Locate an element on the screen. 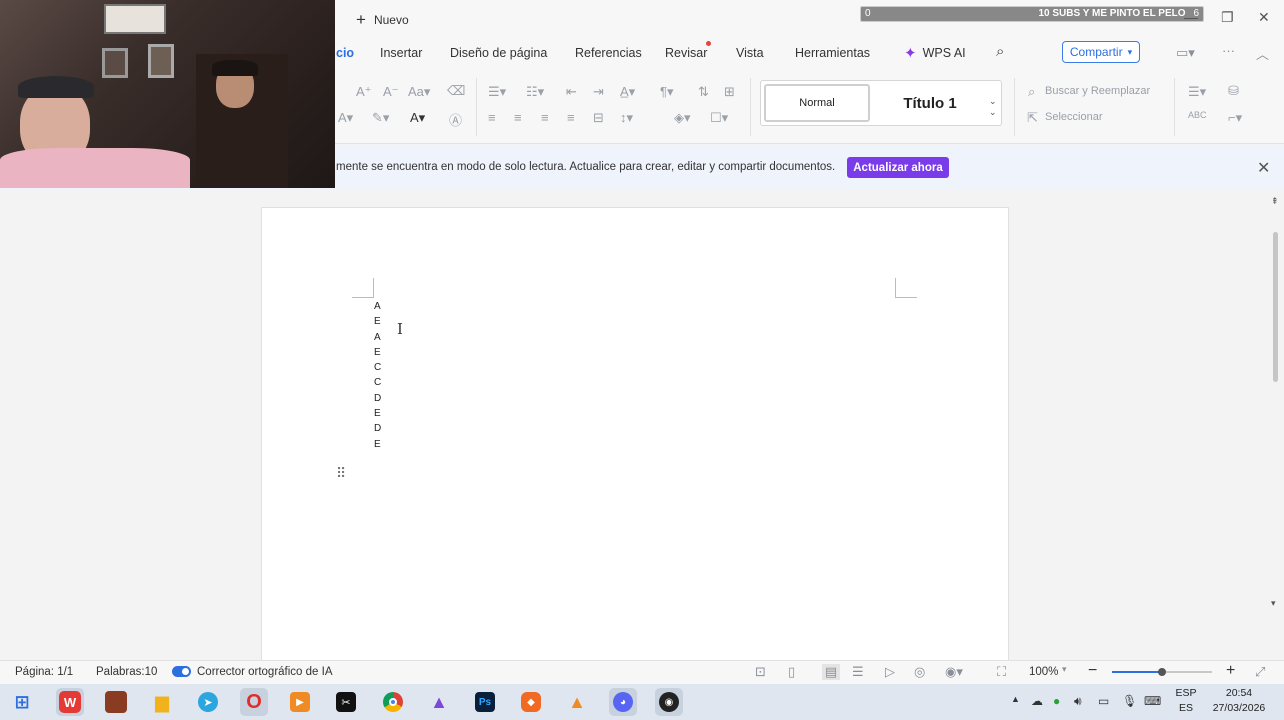  highlight-icon: ✎▾ is located at coordinates (380, 118).